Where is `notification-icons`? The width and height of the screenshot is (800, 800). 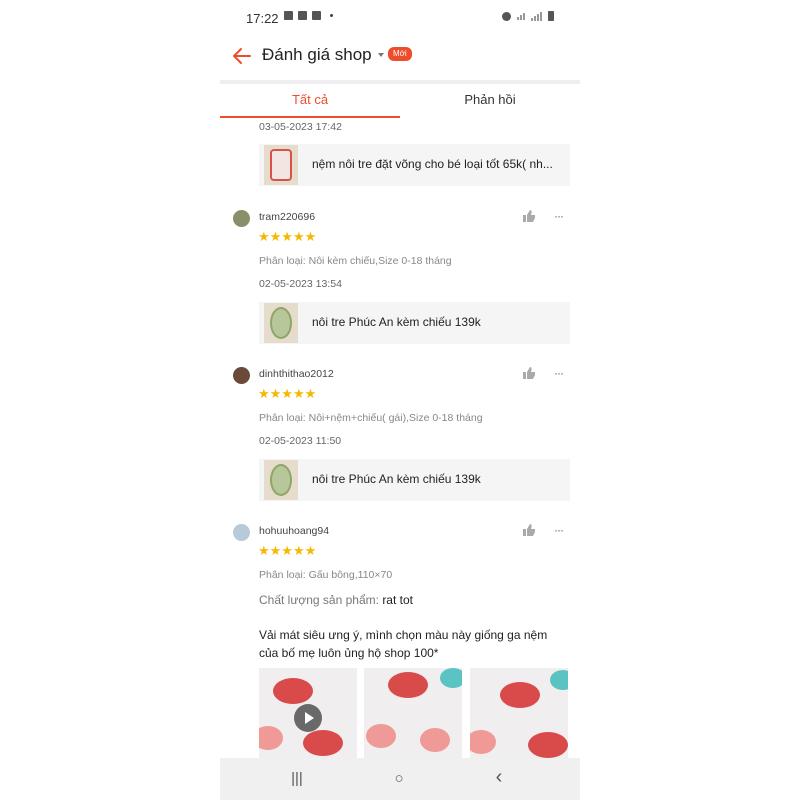 notification-icons is located at coordinates (308, 15).